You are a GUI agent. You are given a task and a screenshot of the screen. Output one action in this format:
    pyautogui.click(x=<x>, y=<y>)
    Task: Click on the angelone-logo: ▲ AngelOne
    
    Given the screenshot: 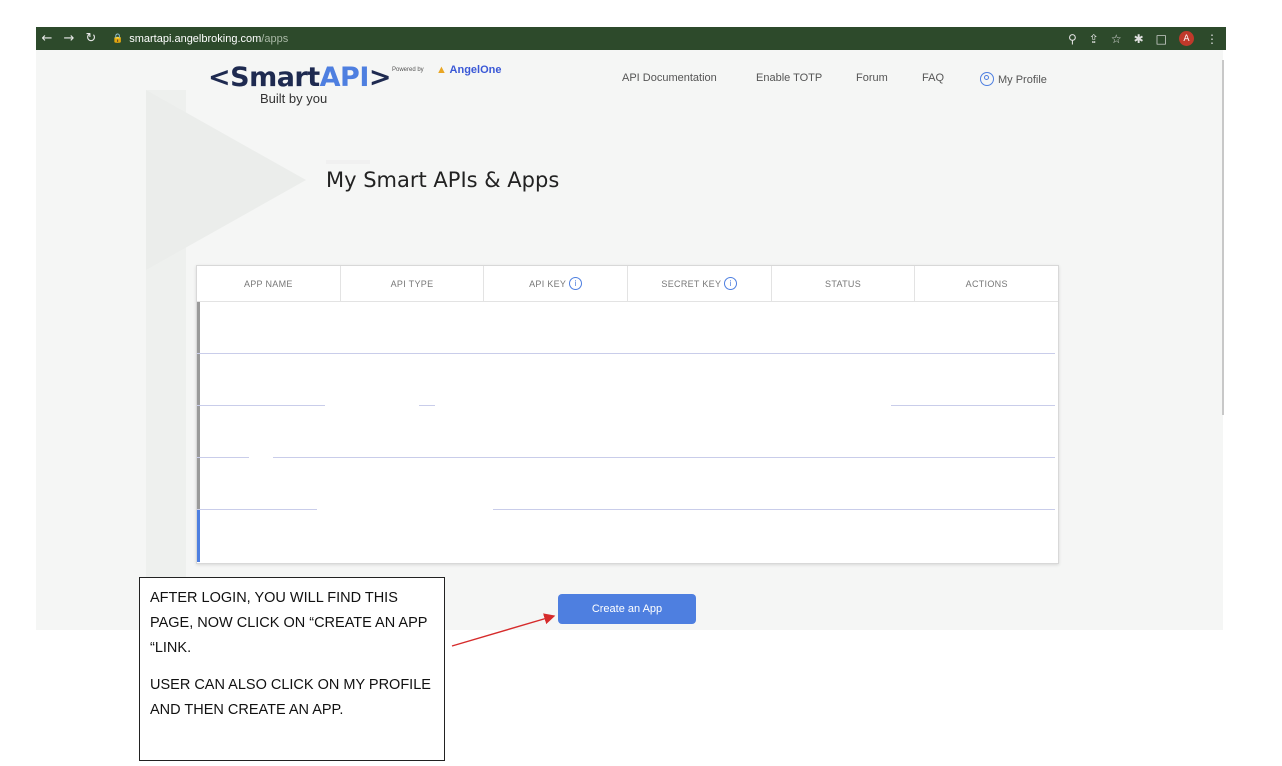 What is the action you would take?
    pyautogui.click(x=469, y=70)
    